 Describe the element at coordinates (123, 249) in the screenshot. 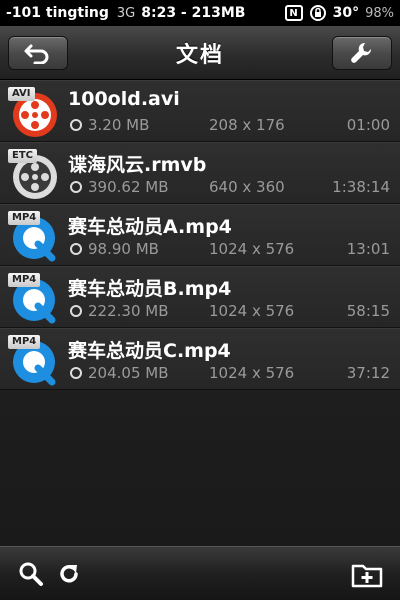

I see `file-size: 98.90 MB` at that location.